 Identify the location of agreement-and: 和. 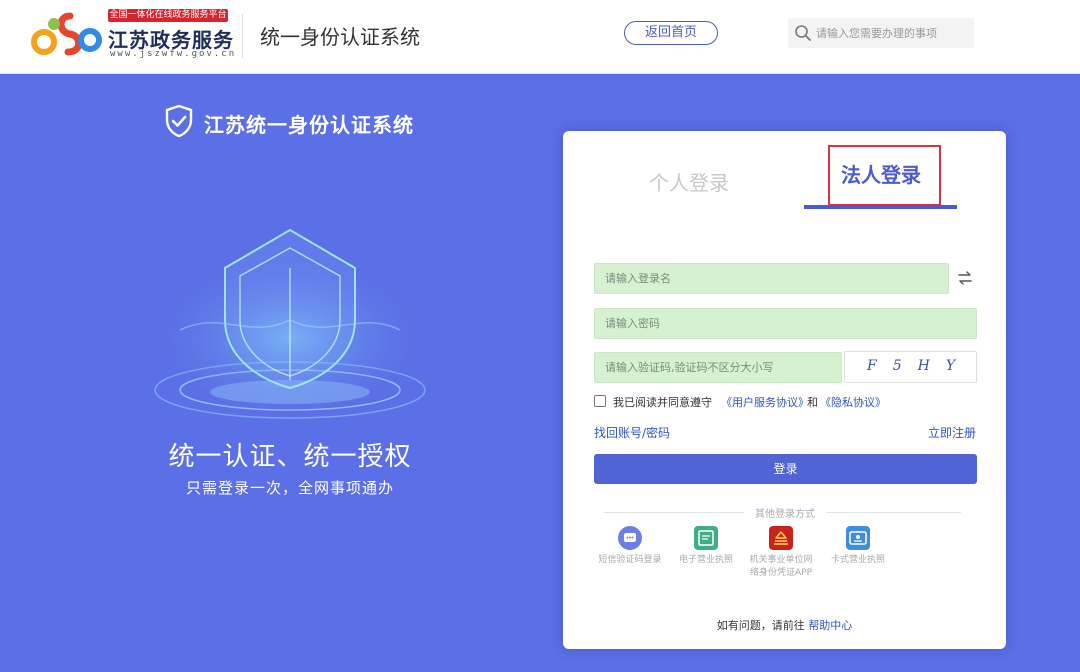
(812, 402).